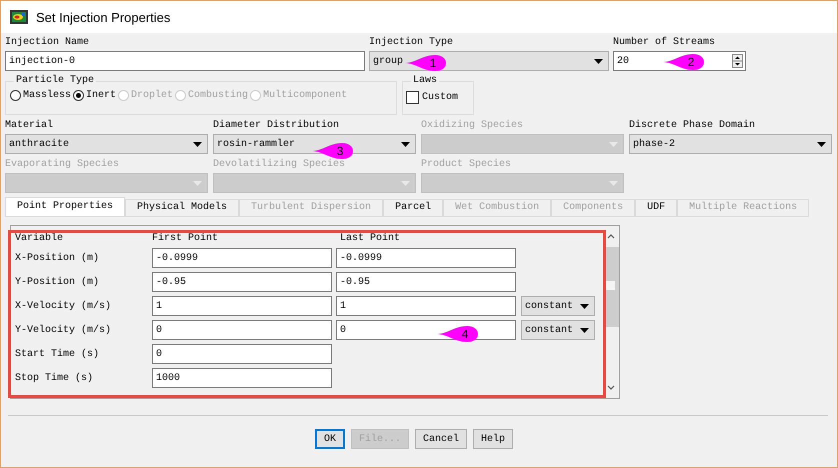  What do you see at coordinates (57, 258) in the screenshot?
I see `variable-label: X-Position (m)` at bounding box center [57, 258].